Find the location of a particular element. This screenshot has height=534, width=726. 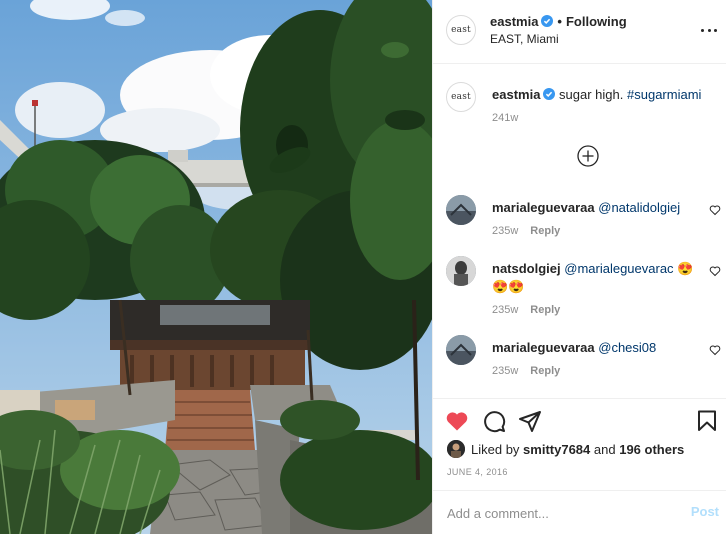

comment-mention: @chesi08 is located at coordinates (627, 347).